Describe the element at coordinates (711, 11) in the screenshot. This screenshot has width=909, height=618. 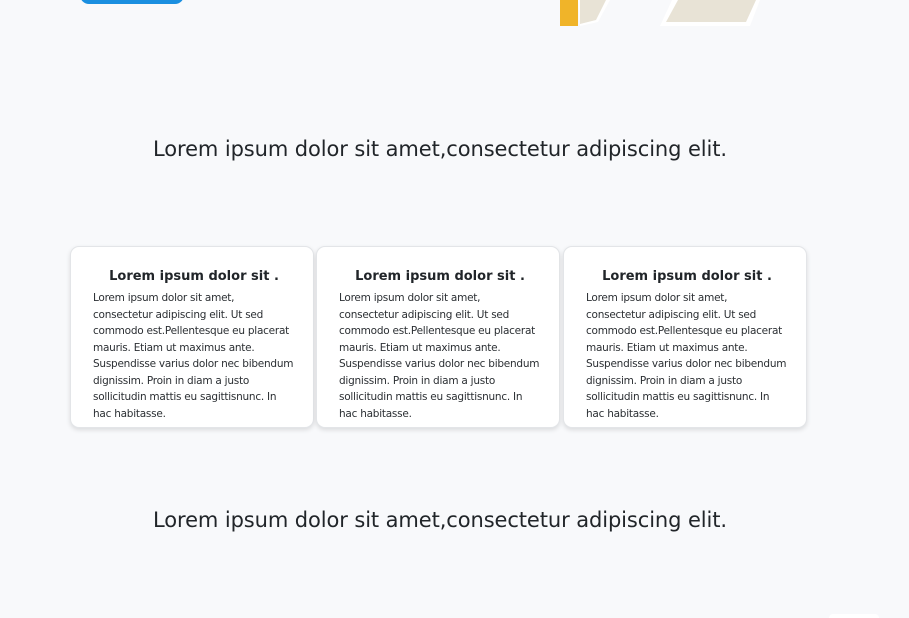
I see `illustration-beige-book` at that location.